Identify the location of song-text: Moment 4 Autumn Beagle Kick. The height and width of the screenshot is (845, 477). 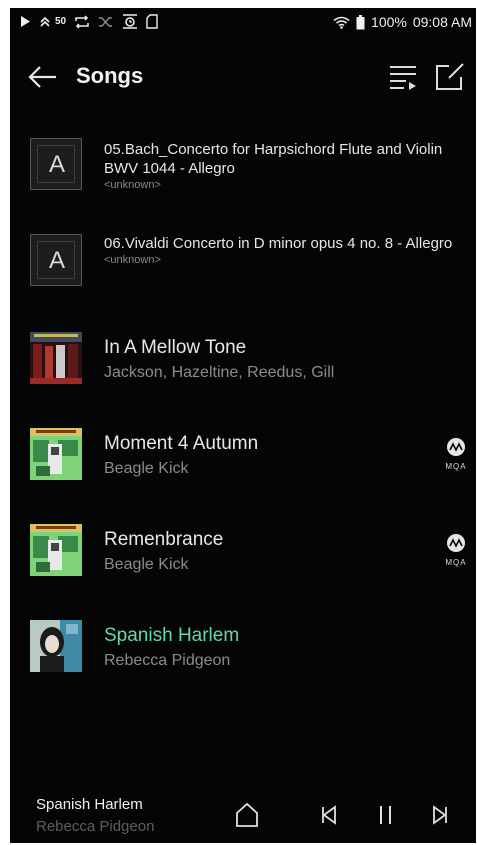
(280, 456).